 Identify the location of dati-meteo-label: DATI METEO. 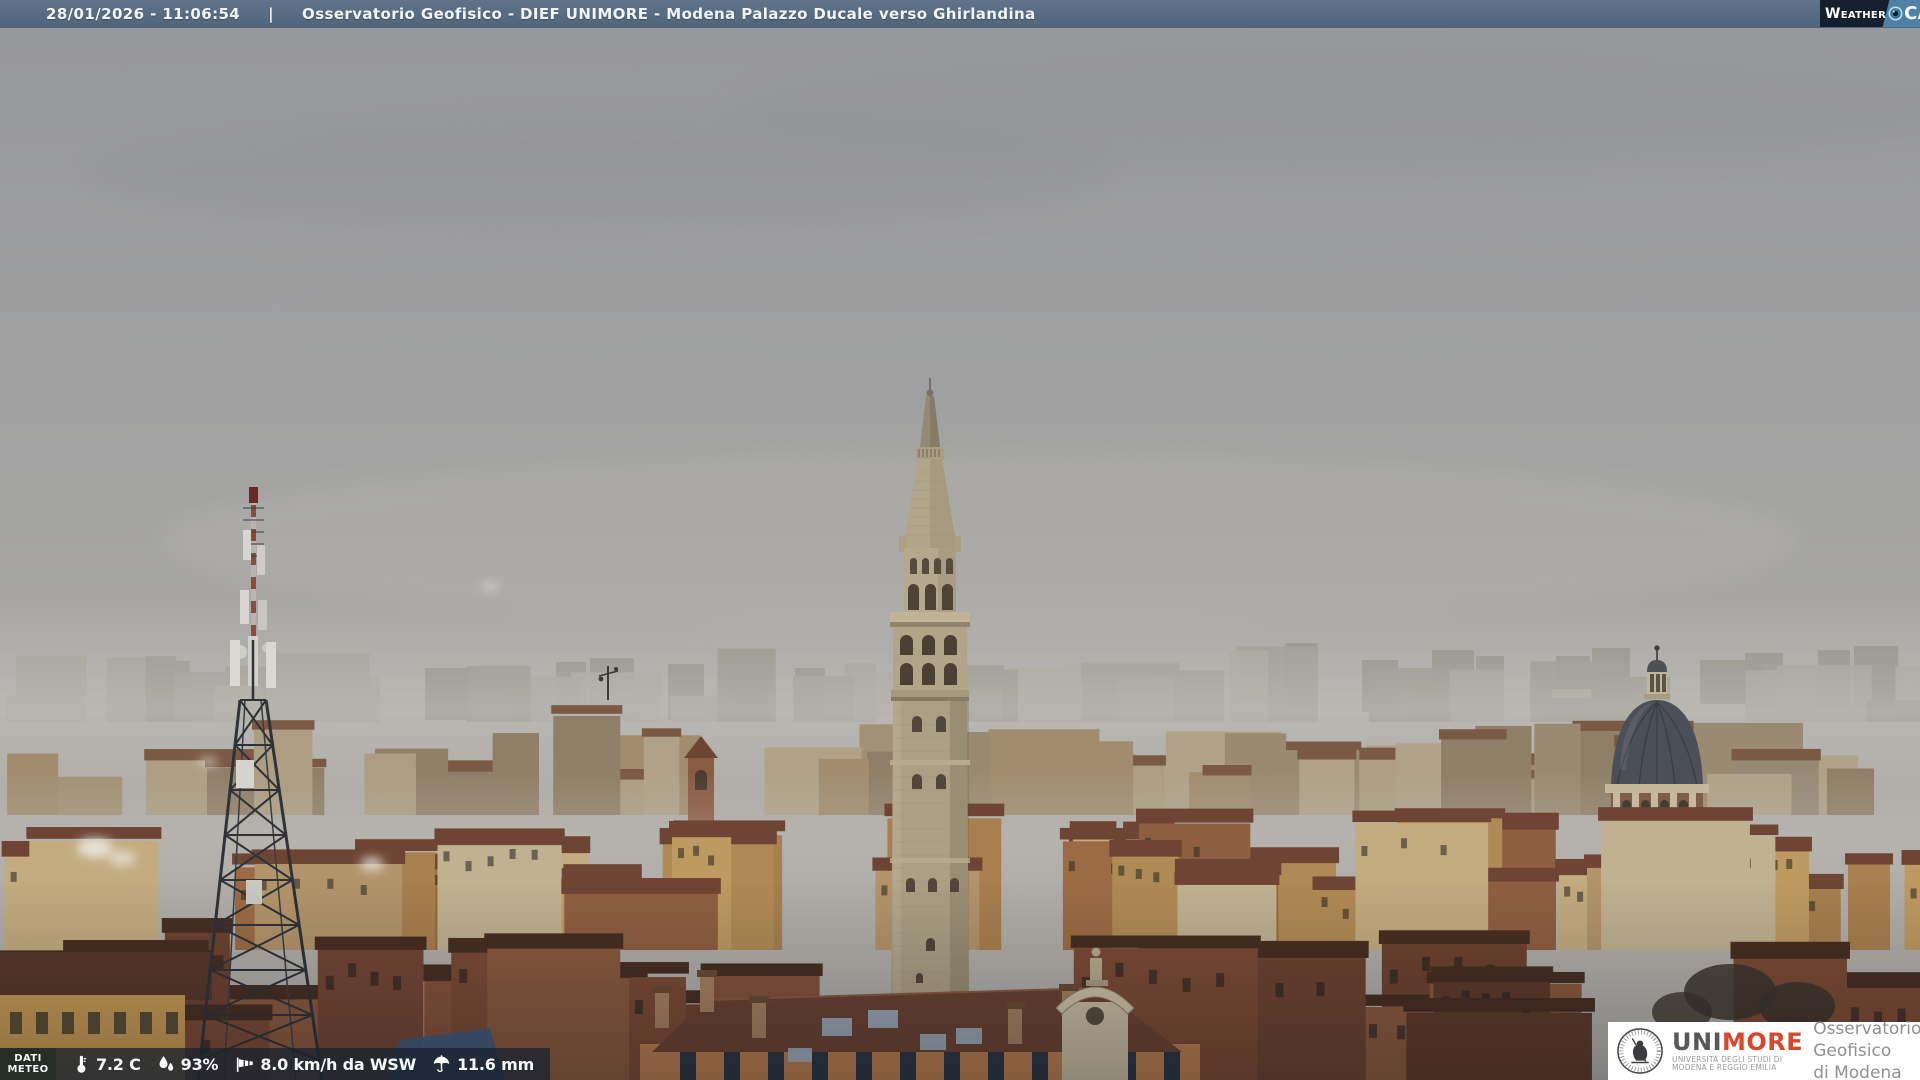
(28, 1064).